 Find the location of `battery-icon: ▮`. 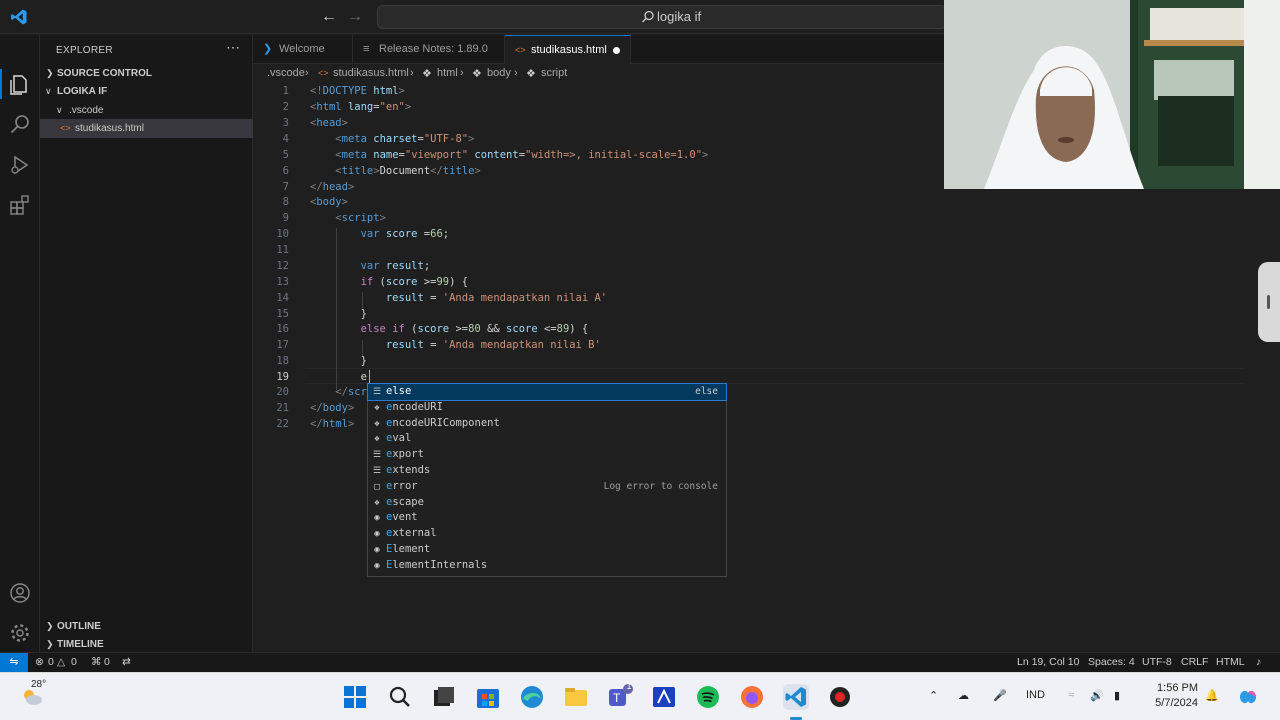

battery-icon: ▮ is located at coordinates (1117, 695).